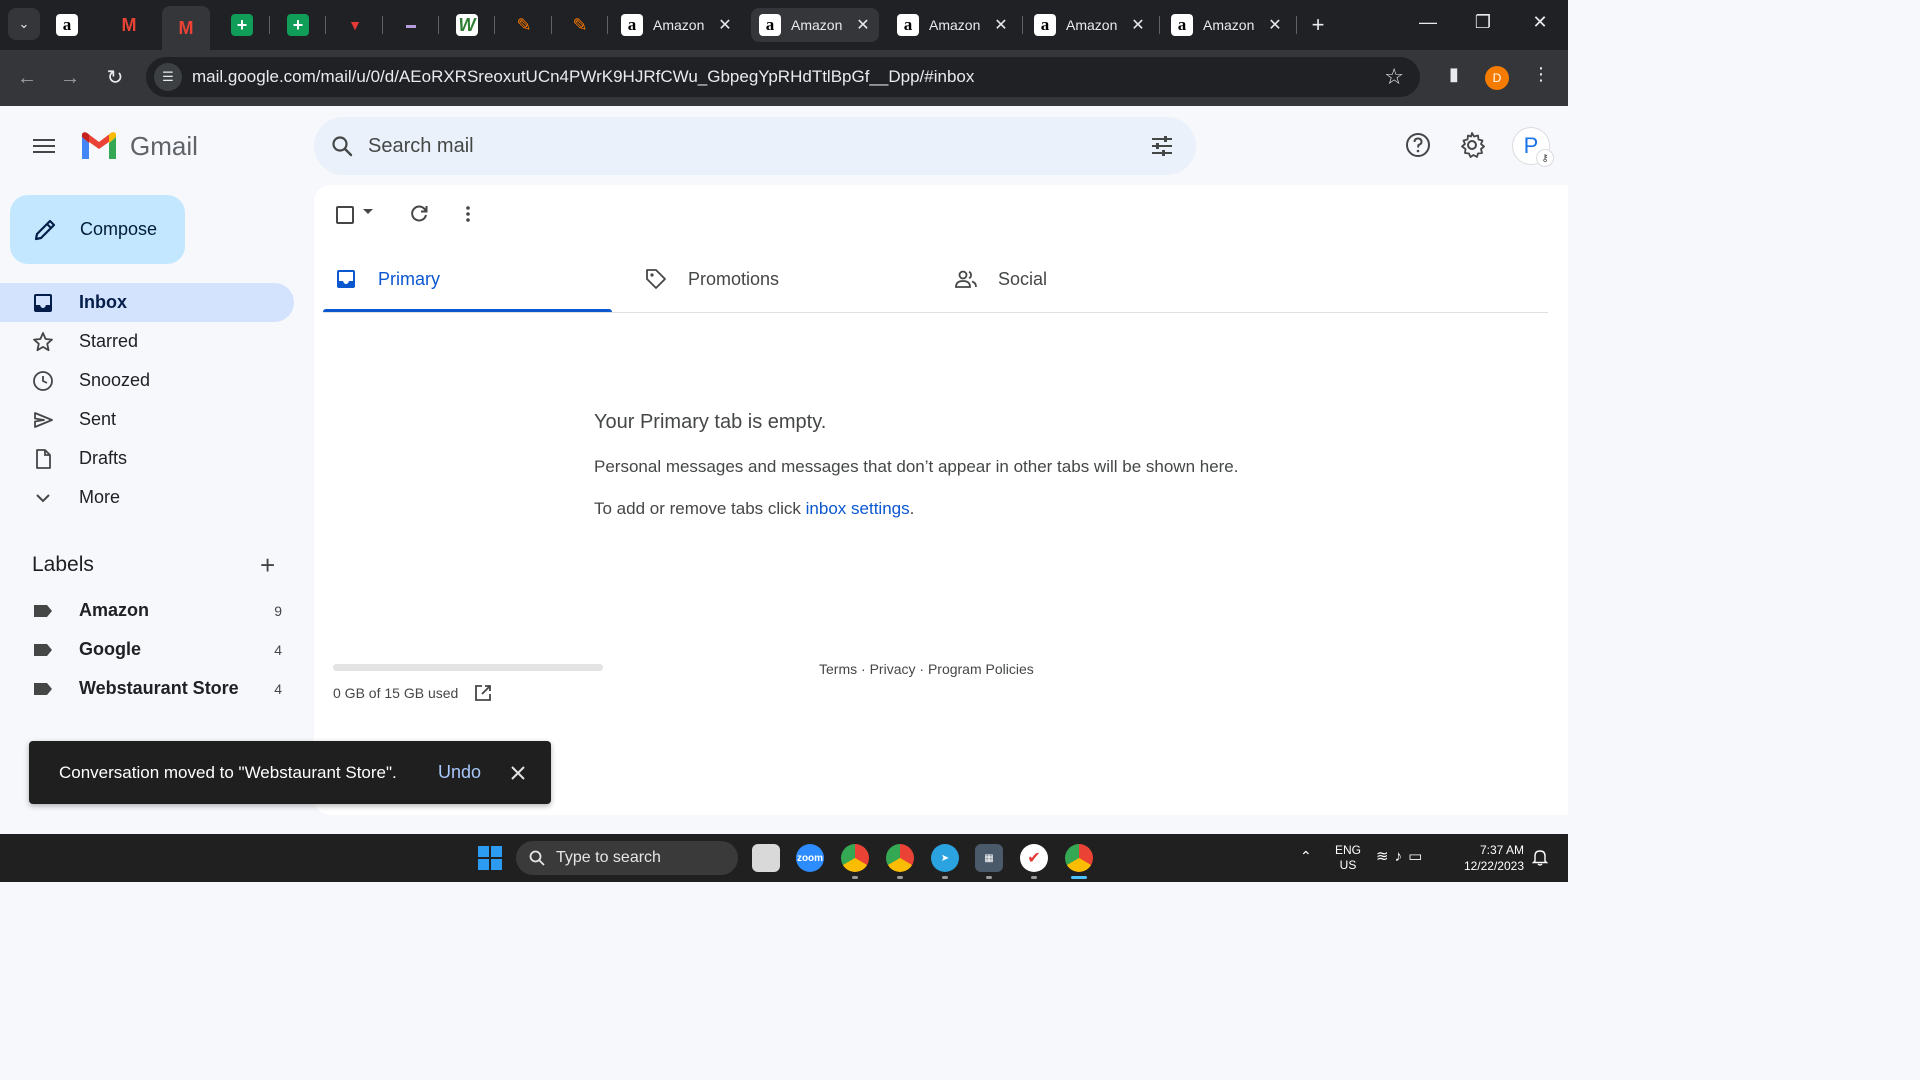 Image resolution: width=1920 pixels, height=1080 pixels. What do you see at coordinates (411, 25) in the screenshot?
I see `pinned-tab-site-purple: ▬` at bounding box center [411, 25].